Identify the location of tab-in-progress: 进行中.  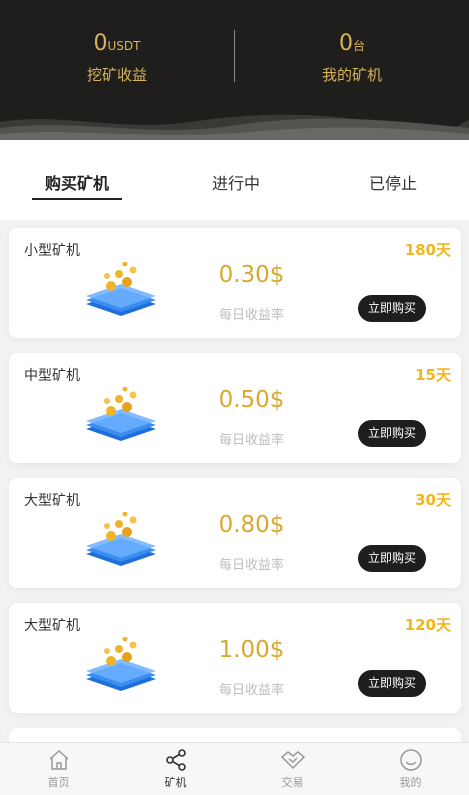
(236, 182).